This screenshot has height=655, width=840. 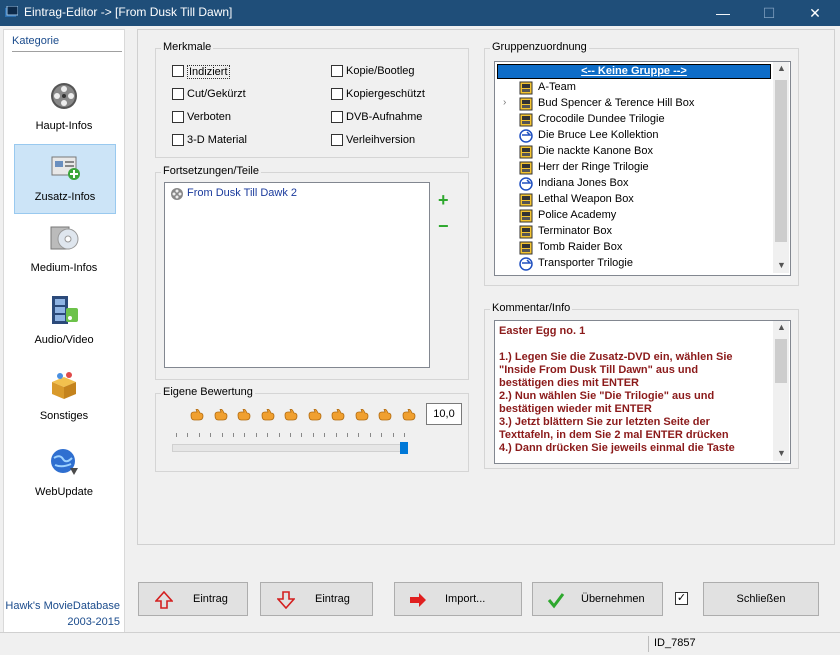 What do you see at coordinates (634, 152) in the screenshot?
I see `list-item: Die nackte Kanone Box` at bounding box center [634, 152].